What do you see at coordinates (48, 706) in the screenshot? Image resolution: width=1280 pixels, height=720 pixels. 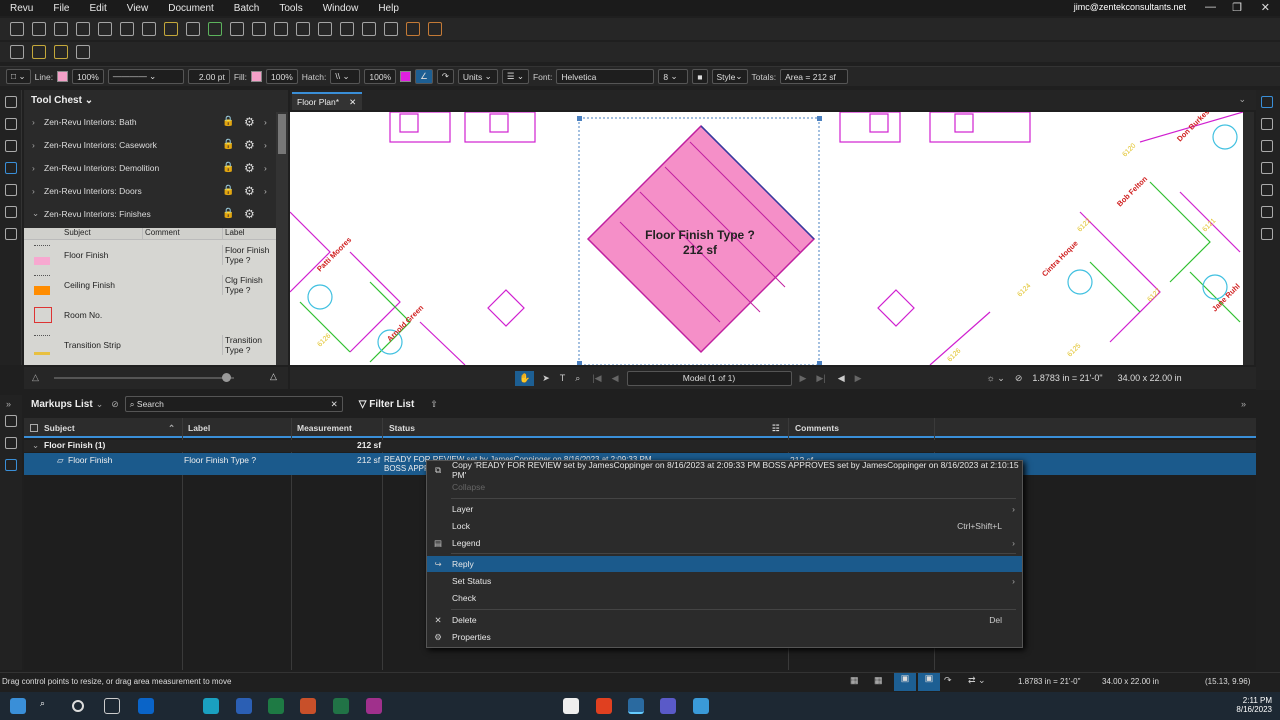 I see `search-icon: ⌕` at bounding box center [48, 706].